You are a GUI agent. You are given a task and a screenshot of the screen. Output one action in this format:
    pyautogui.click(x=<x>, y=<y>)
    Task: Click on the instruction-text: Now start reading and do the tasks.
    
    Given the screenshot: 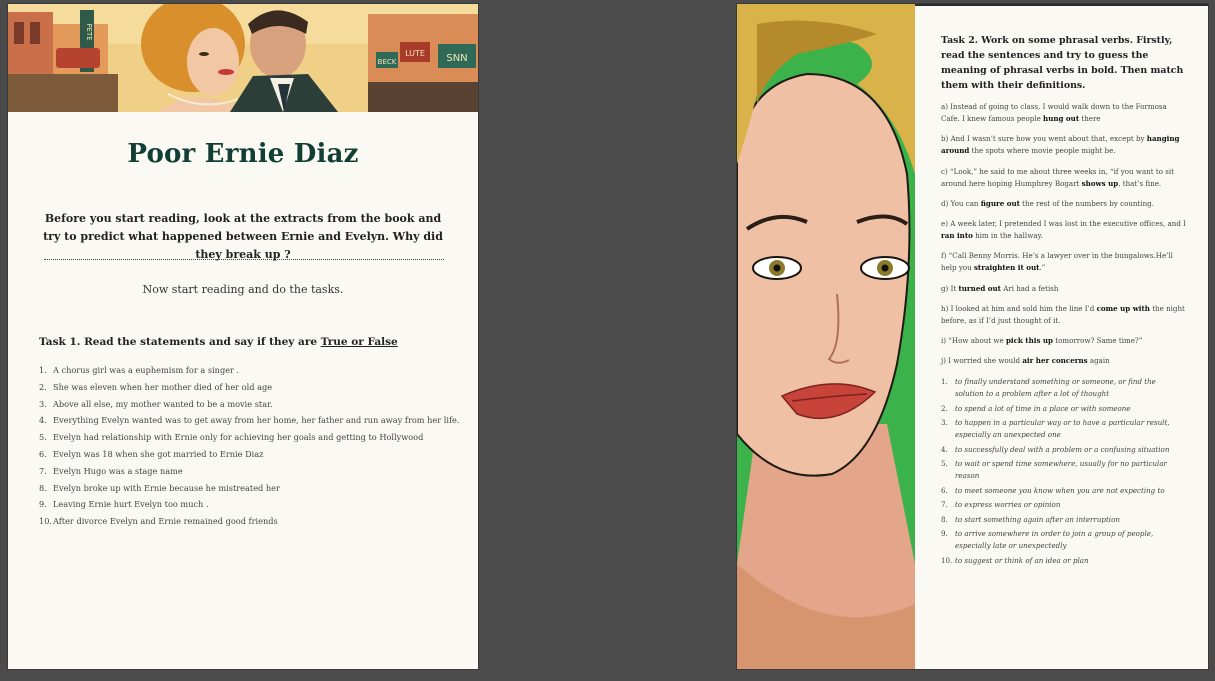 What is the action you would take?
    pyautogui.click(x=243, y=289)
    